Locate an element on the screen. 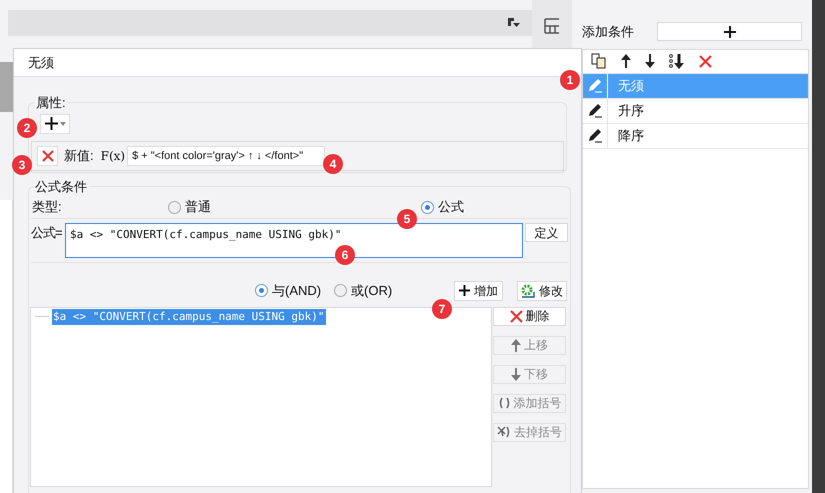 The height and width of the screenshot is (493, 825). define-button: 定义 is located at coordinates (546, 232).